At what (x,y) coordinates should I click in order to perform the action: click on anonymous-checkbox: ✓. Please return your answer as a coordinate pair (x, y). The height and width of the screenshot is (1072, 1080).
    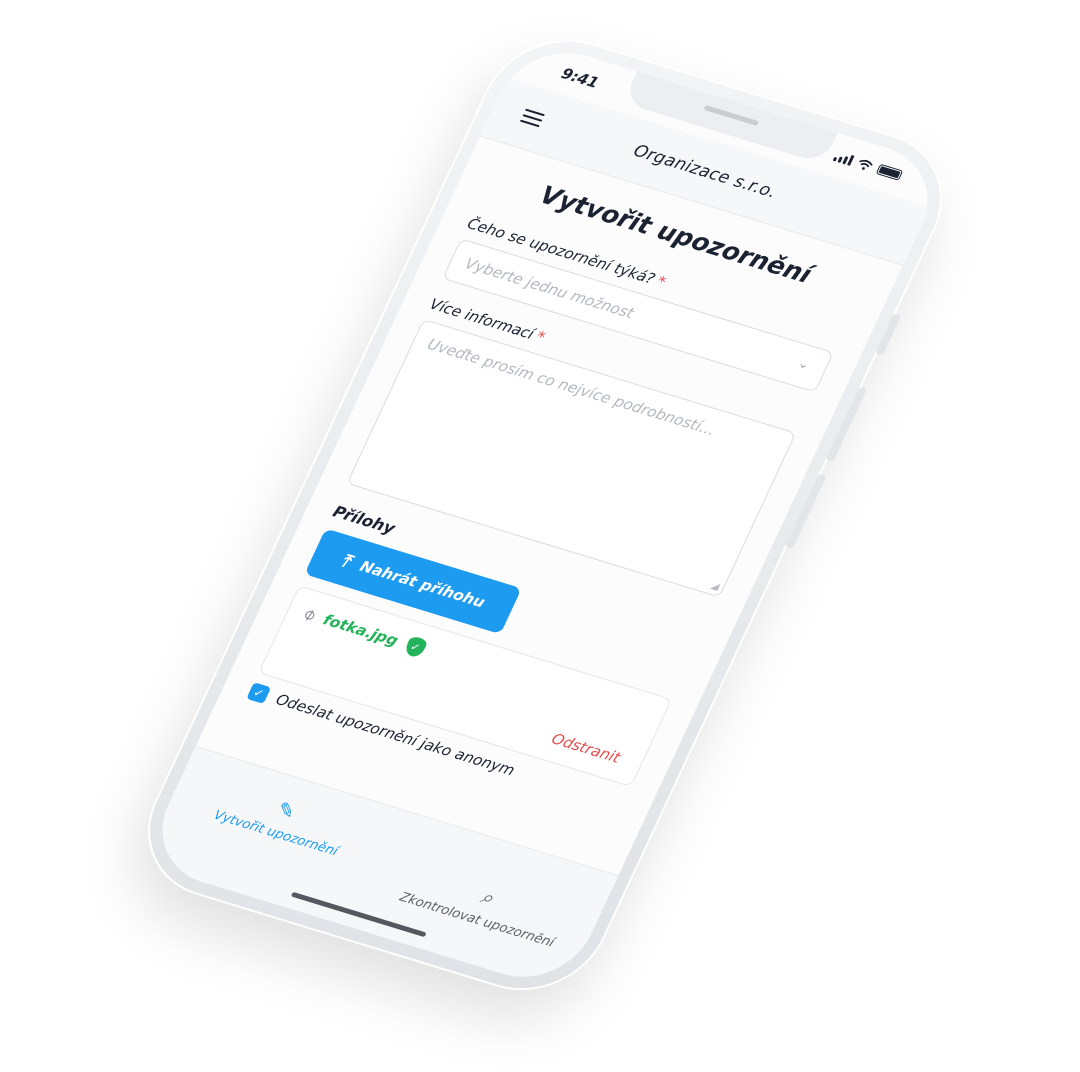
    Looking at the image, I should click on (259, 693).